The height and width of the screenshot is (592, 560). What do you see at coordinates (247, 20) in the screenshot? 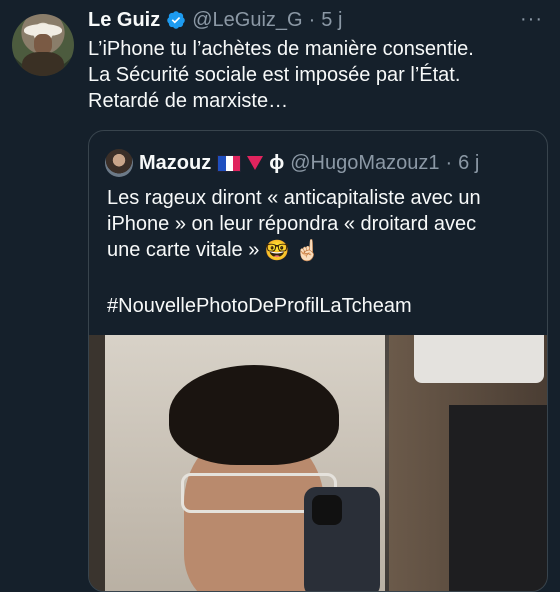
I see `author-handle: @LeGuiz_G` at bounding box center [247, 20].